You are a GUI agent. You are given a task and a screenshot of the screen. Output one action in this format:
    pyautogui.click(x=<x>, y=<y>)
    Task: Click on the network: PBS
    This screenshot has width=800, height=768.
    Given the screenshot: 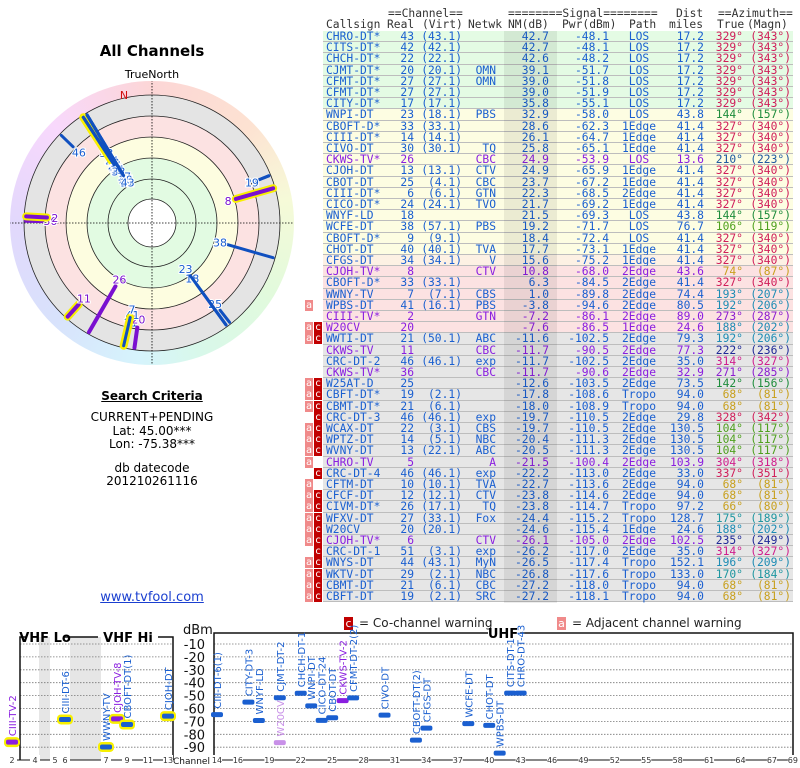 What is the action you would take?
    pyautogui.click(x=485, y=227)
    